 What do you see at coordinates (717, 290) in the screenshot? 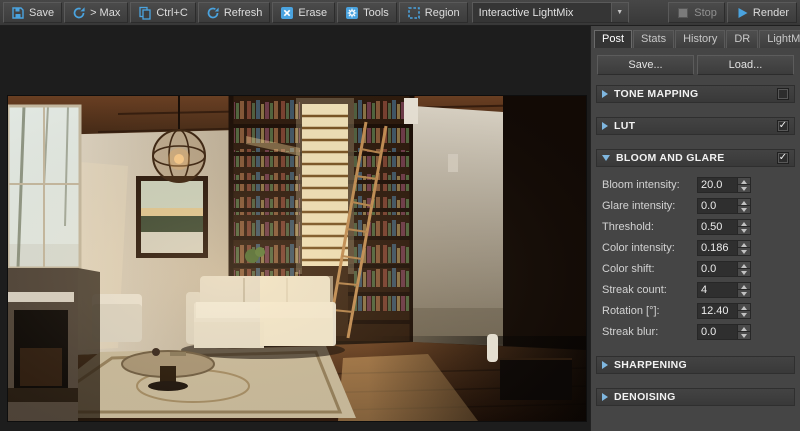
I see `param-value: 4` at bounding box center [717, 290].